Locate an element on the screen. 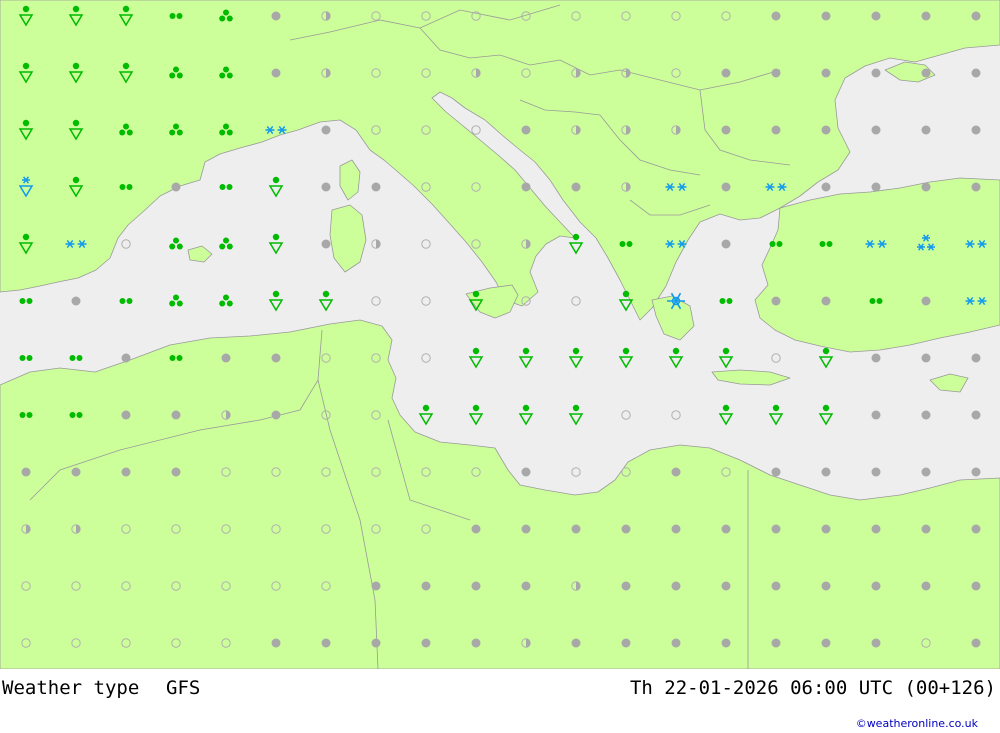 The width and height of the screenshot is (1000, 733). valid-time: Th 22-01-2026 06:00 UTC (00+126) is located at coordinates (812, 688).